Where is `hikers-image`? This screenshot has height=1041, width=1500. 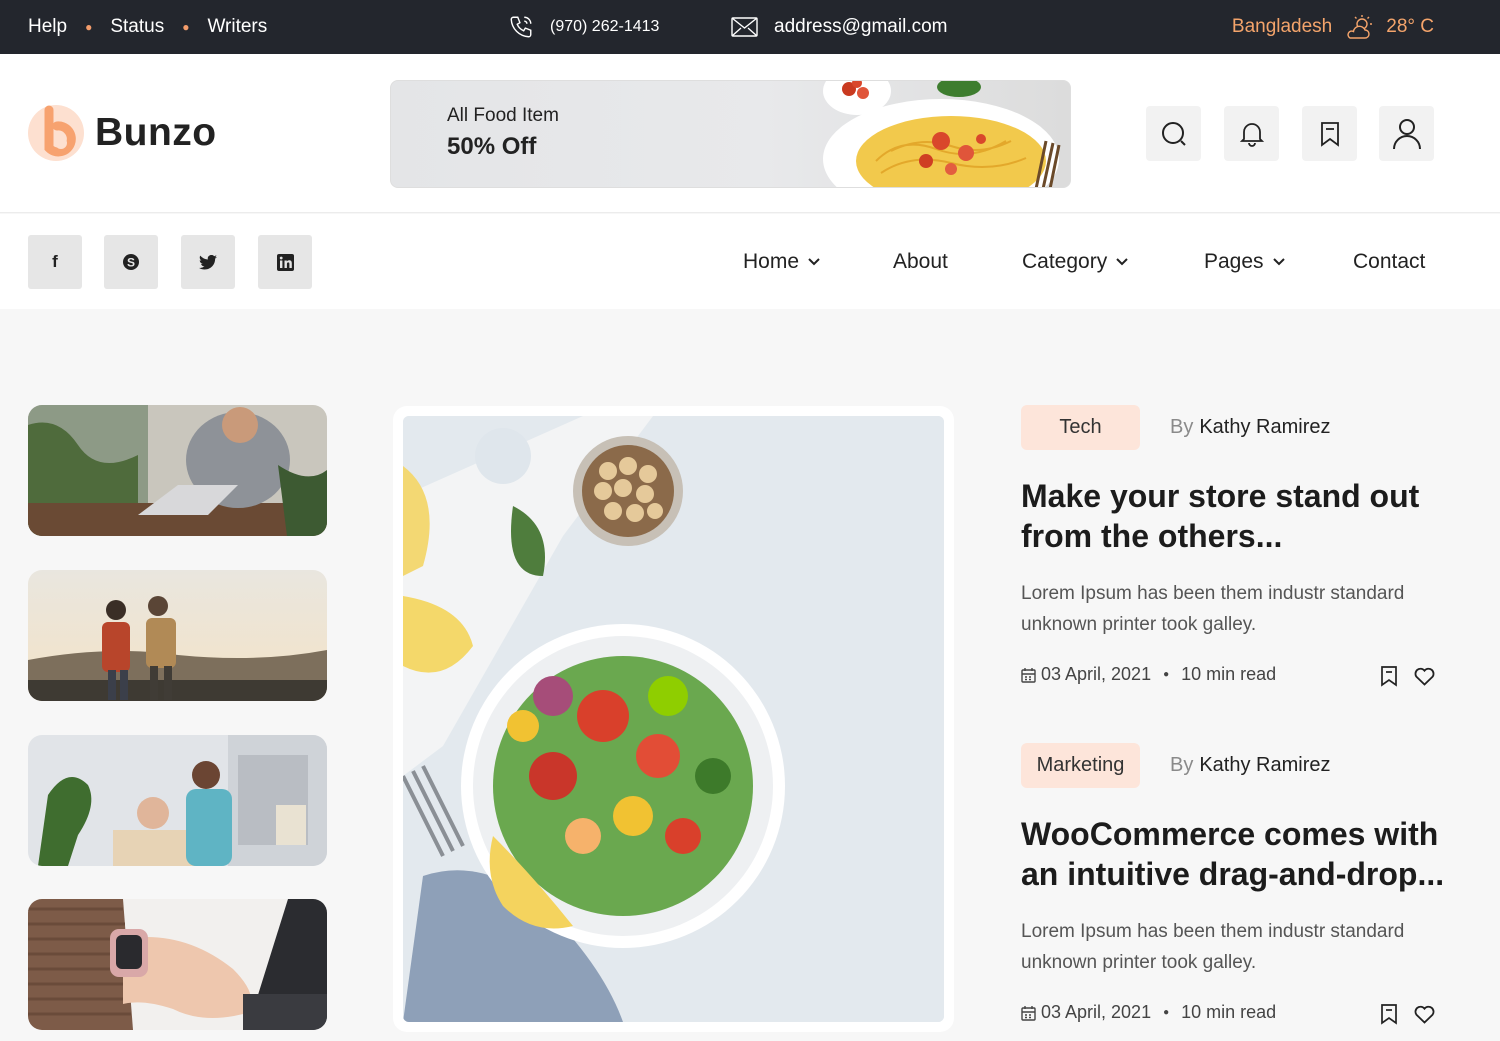 hikers-image is located at coordinates (177, 635).